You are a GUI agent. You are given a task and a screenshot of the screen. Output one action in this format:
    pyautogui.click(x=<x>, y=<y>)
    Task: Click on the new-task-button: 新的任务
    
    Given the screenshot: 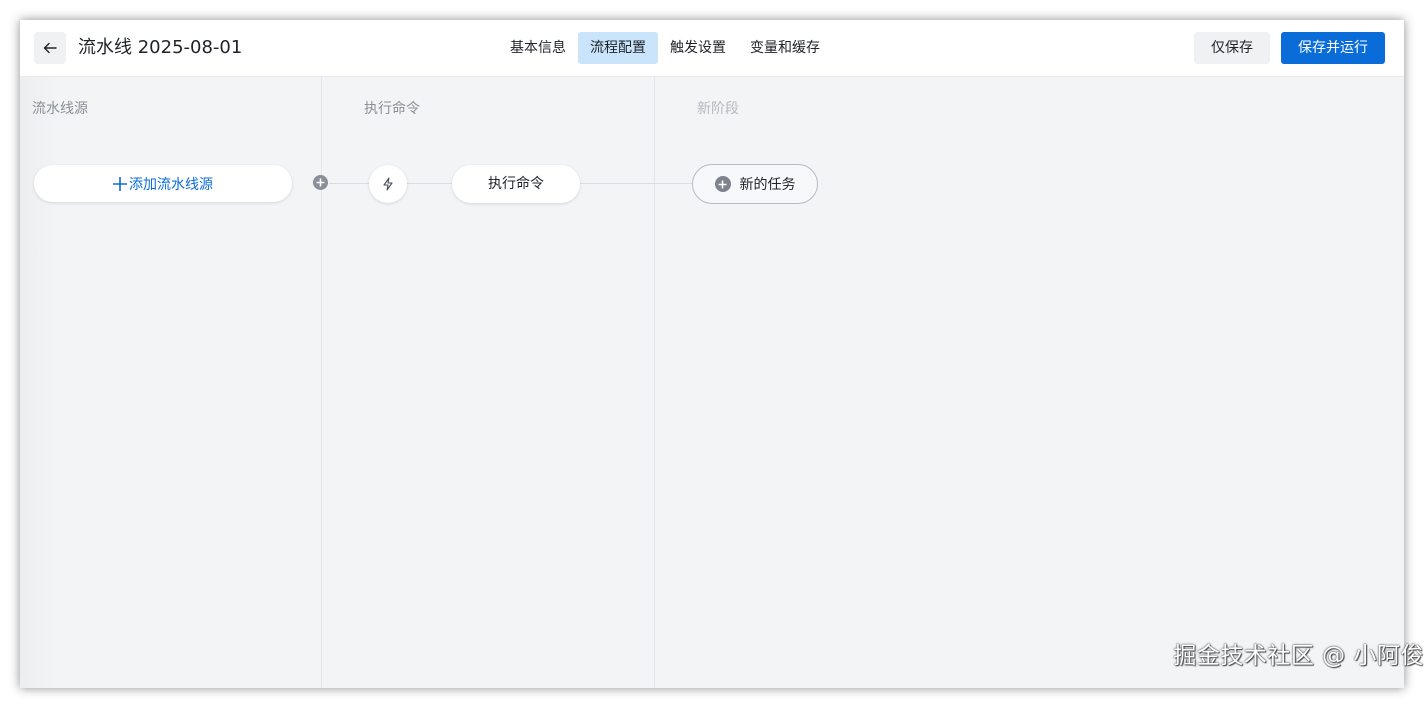 What is the action you would take?
    pyautogui.click(x=755, y=184)
    